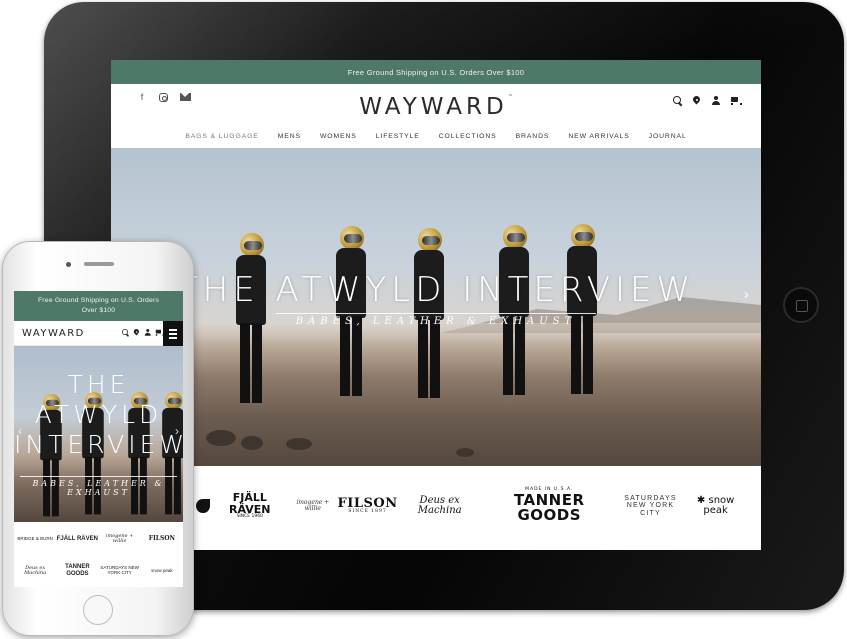 The image size is (847, 639). What do you see at coordinates (99, 264) in the screenshot?
I see `phone-speaker` at bounding box center [99, 264].